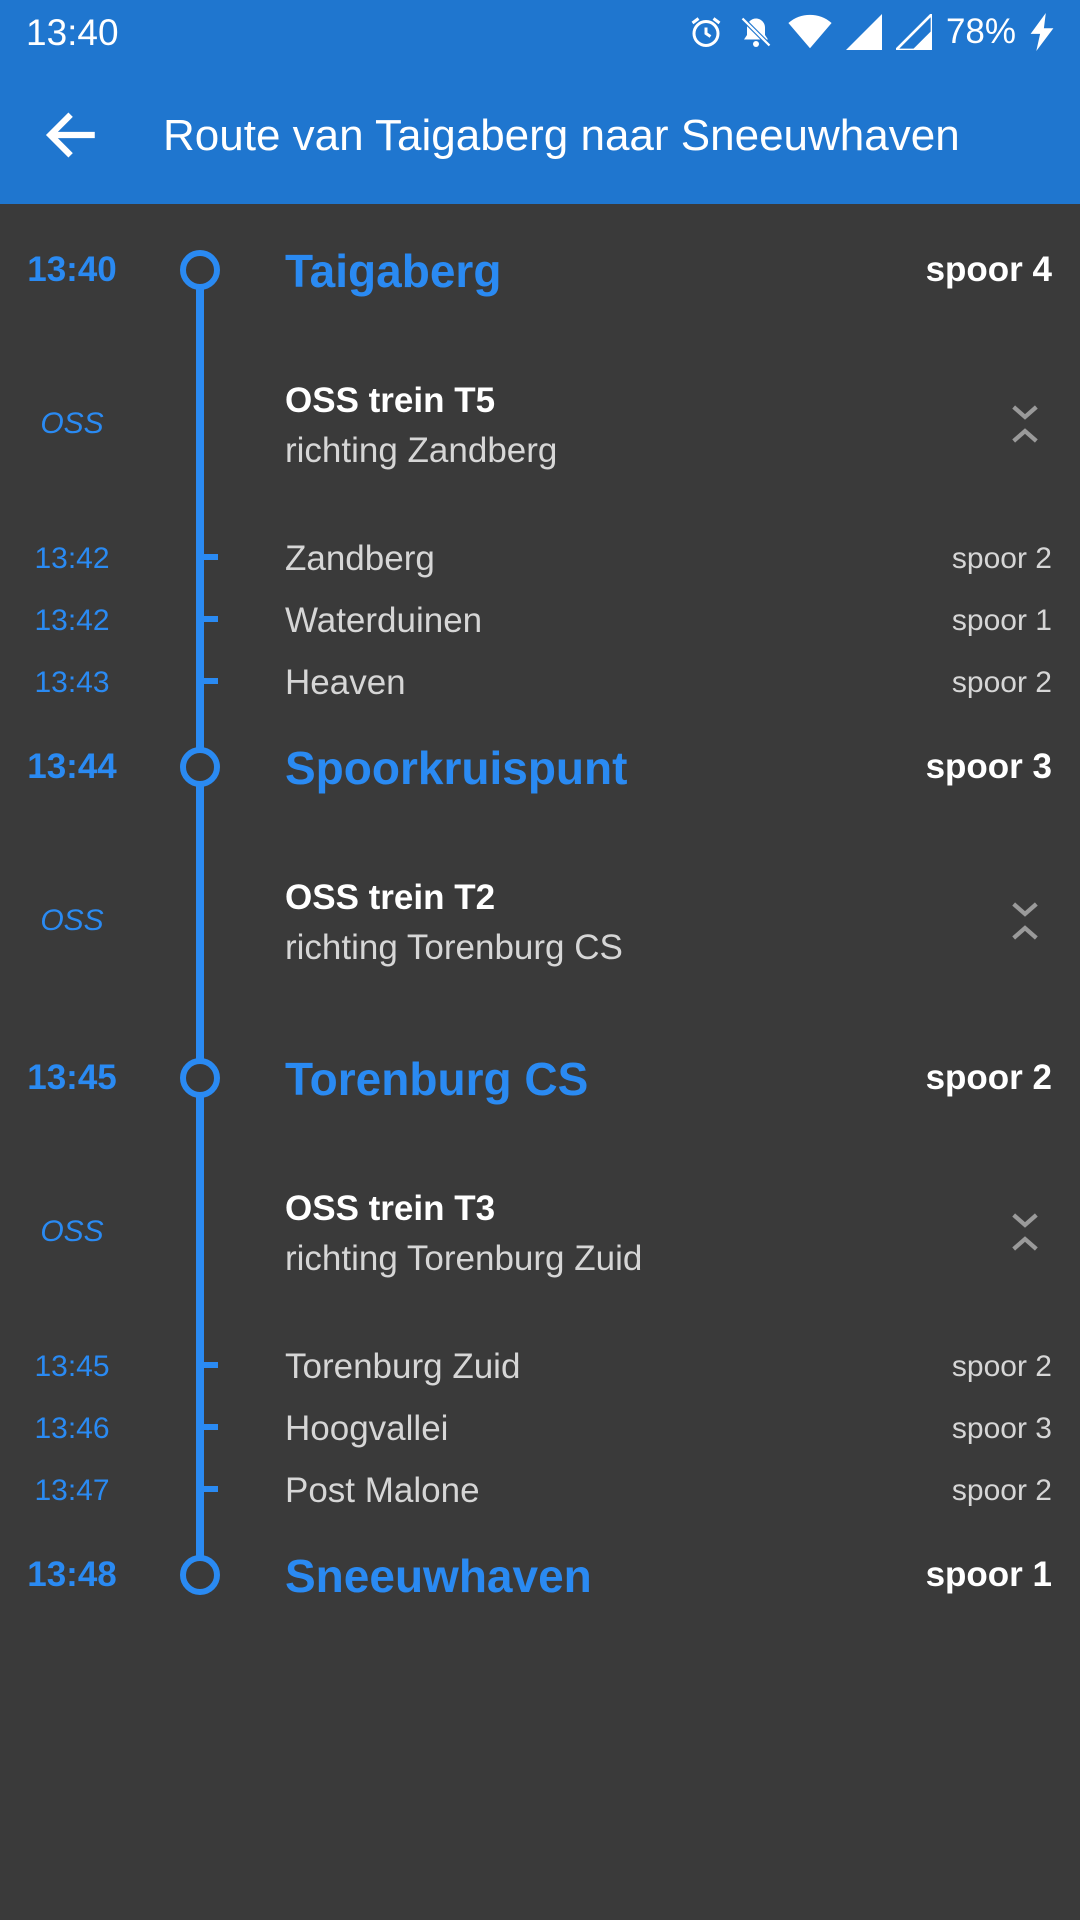  I want to click on status-icons: 78%, so click(871, 32).